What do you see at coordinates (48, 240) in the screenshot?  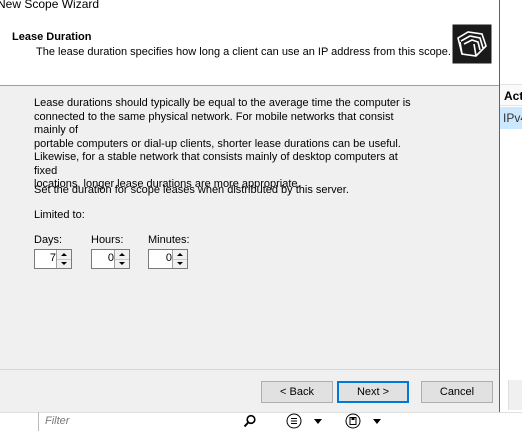 I see `days-label: Days:` at bounding box center [48, 240].